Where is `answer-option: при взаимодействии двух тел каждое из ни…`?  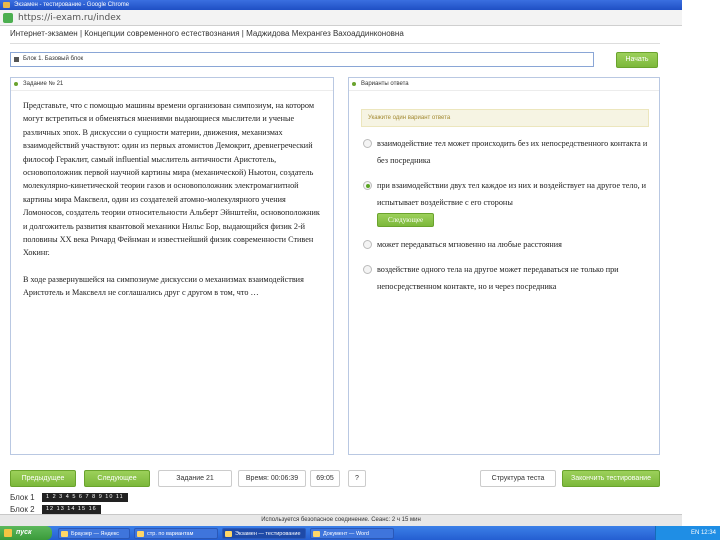 answer-option: при взаимодействии двух тел каждое из ни… is located at coordinates (505, 202).